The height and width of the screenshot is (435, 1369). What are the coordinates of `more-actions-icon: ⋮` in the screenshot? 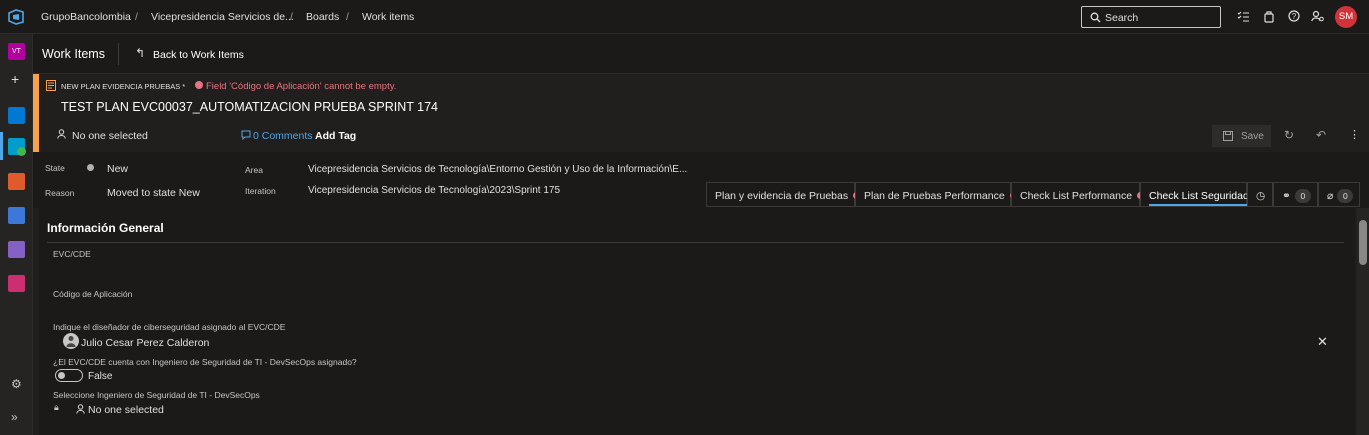 It's located at (1354, 134).